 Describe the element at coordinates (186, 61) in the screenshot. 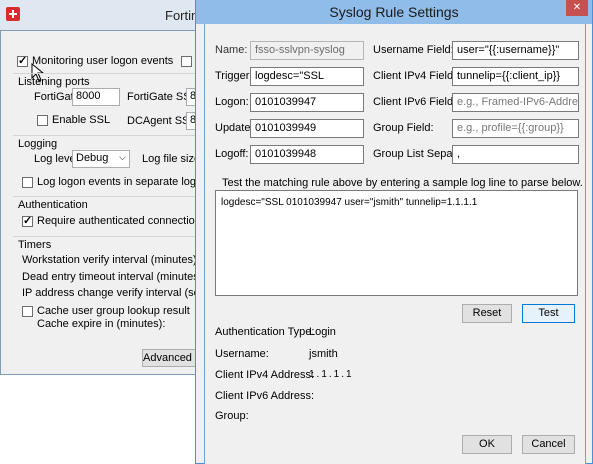

I see `second-checkbox` at that location.